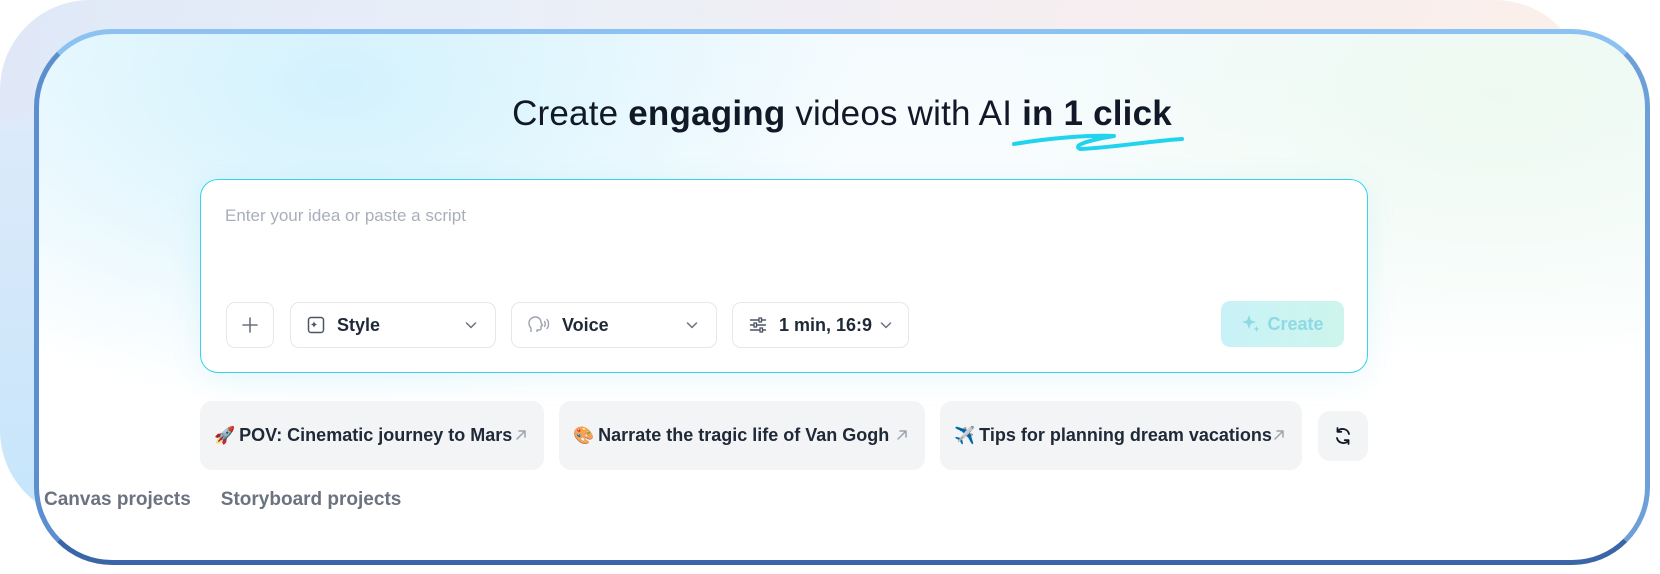 This screenshot has height=574, width=1660. What do you see at coordinates (1125, 435) in the screenshot?
I see `suggestion-label: Tips for planning dream vacations` at bounding box center [1125, 435].